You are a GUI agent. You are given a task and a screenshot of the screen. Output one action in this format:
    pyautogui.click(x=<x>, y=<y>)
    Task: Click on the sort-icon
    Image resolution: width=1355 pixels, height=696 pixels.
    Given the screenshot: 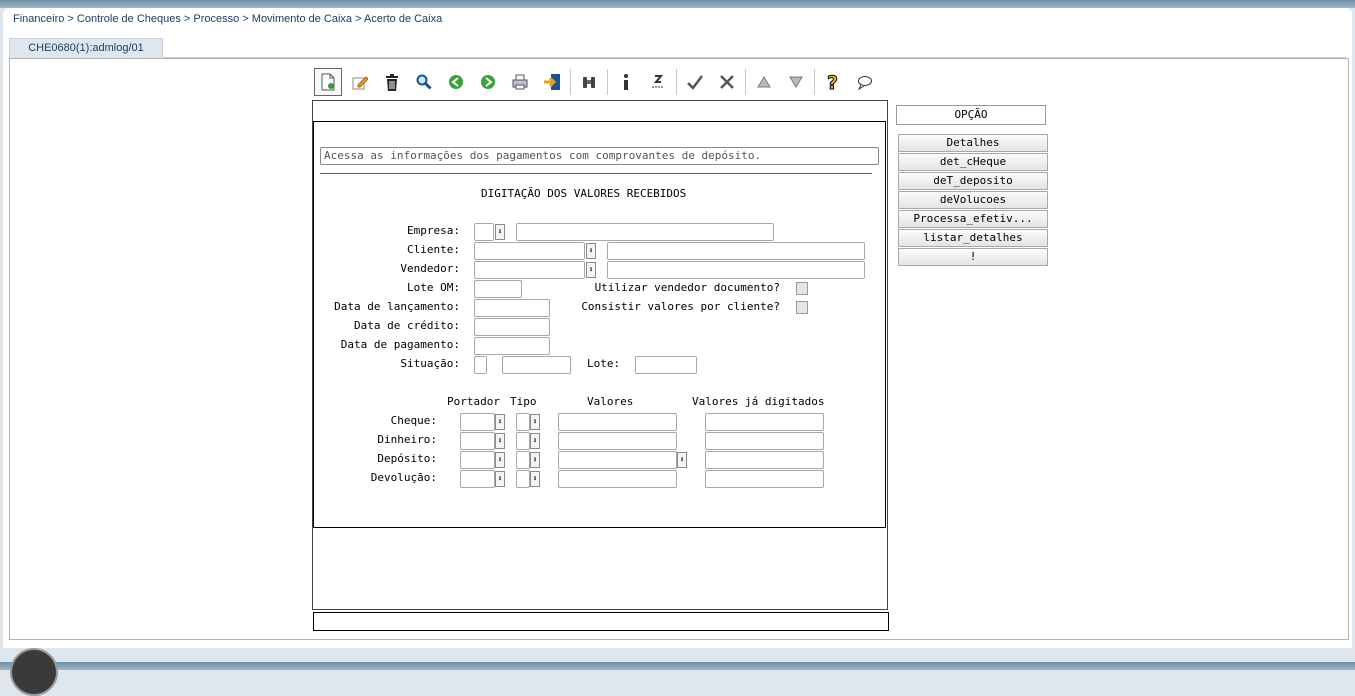 What is the action you would take?
    pyautogui.click(x=658, y=82)
    